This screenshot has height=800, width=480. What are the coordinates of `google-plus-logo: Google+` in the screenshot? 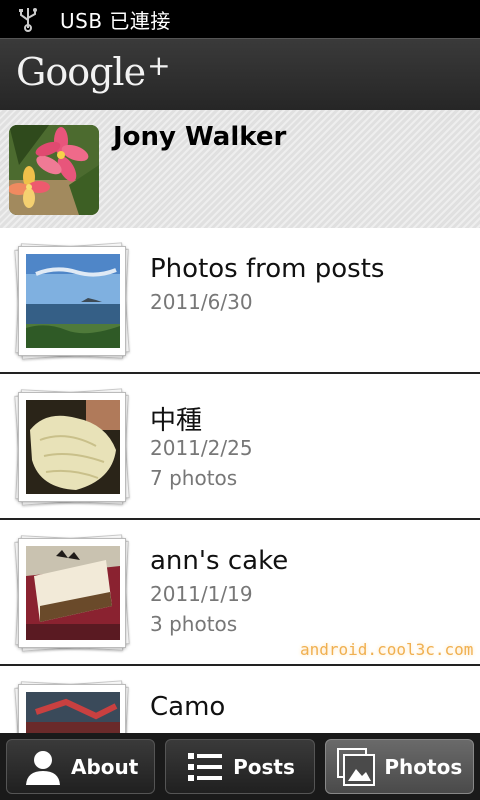 It's located at (93, 71).